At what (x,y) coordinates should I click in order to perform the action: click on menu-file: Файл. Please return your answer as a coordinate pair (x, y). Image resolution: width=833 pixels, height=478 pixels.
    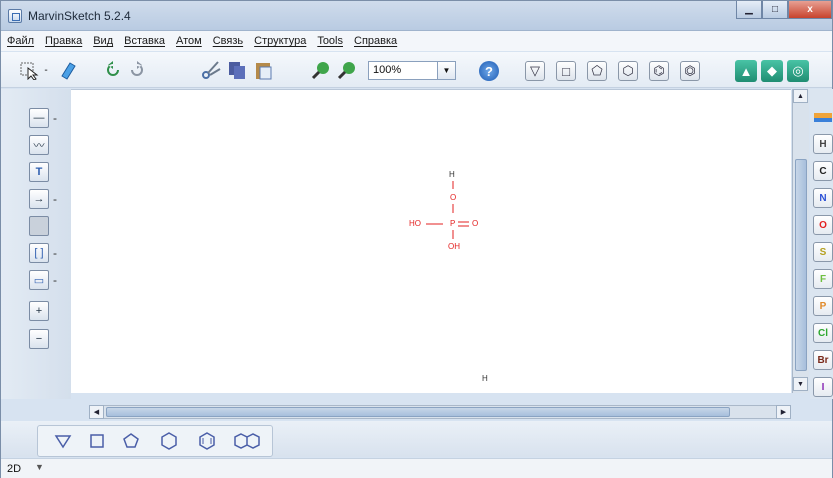
    Looking at the image, I should click on (20, 41).